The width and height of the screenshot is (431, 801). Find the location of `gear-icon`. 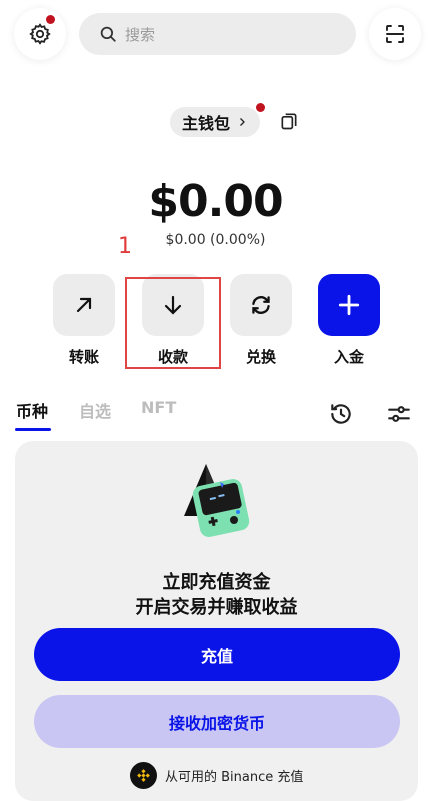

gear-icon is located at coordinates (40, 34).